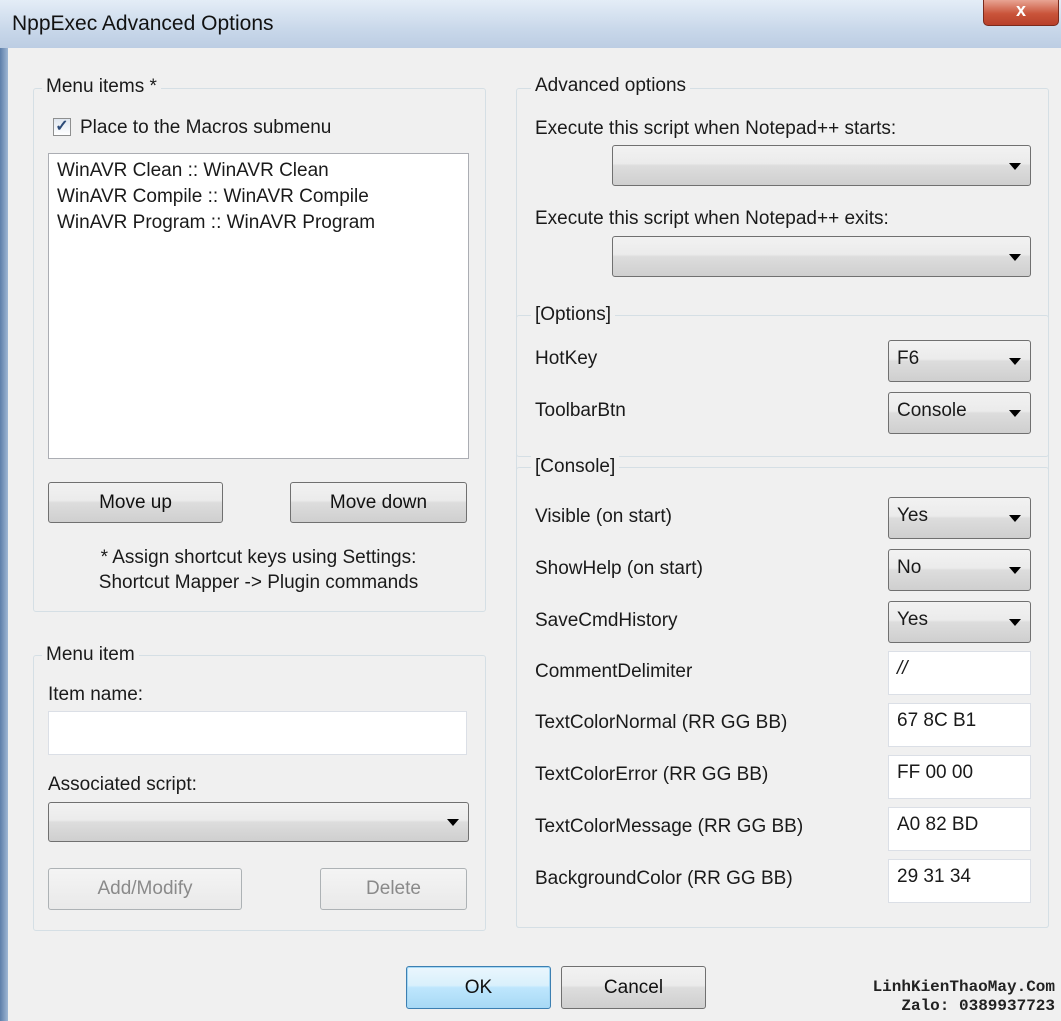 The height and width of the screenshot is (1021, 1061). I want to click on window-title: NppExec Advanced Options, so click(143, 23).